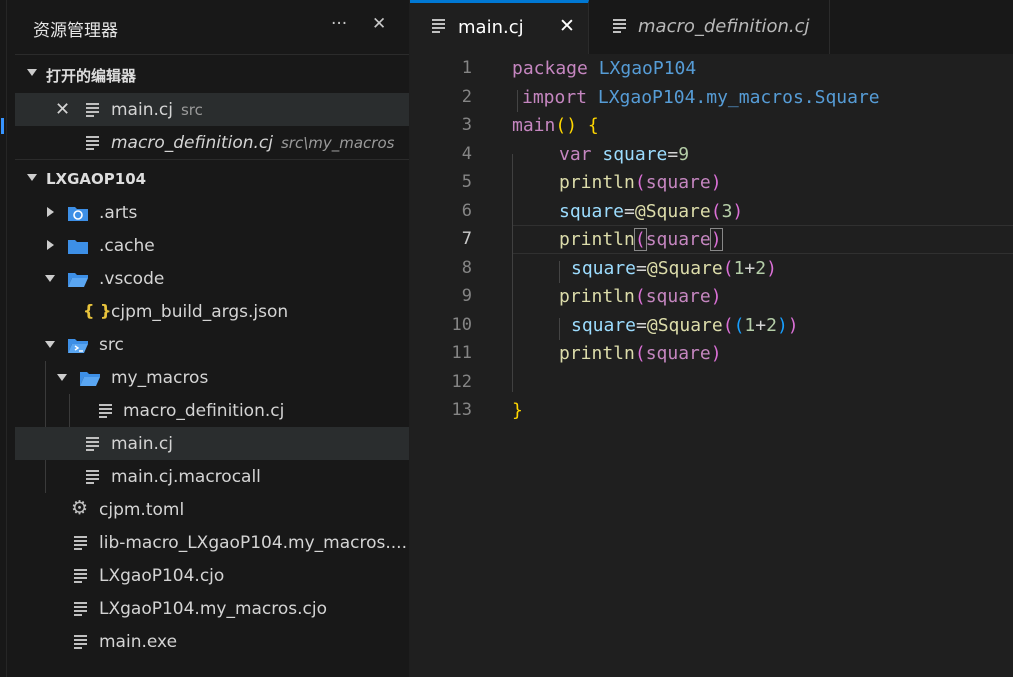 The height and width of the screenshot is (677, 1013). I want to click on code-line: package LXgaoP104, so click(604, 68).